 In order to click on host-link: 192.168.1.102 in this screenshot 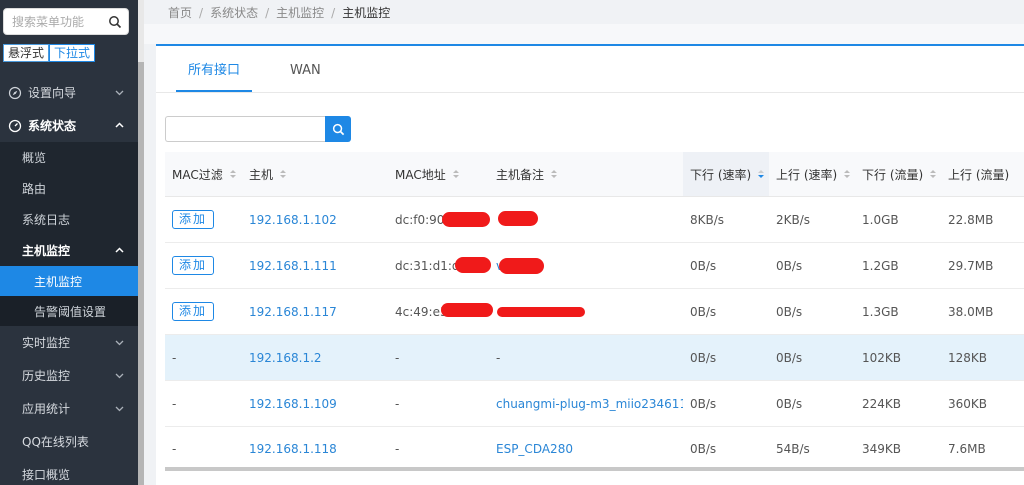, I will do `click(315, 219)`.